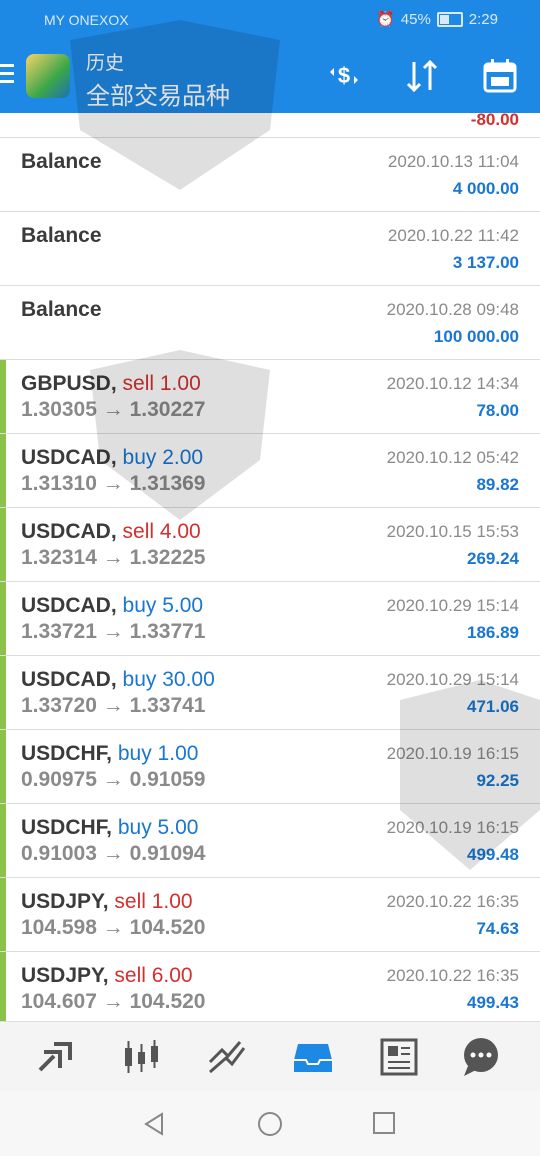 The height and width of the screenshot is (1156, 540). Describe the element at coordinates (113, 853) in the screenshot. I see `trade-prices: 0.91003 → 0.91094` at that location.